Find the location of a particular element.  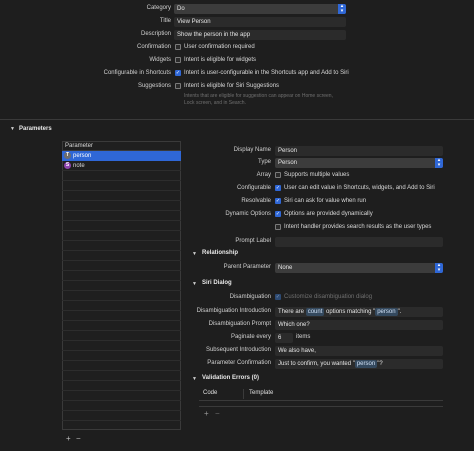

disambiguation-text: Customize disambiguation dialog is located at coordinates (328, 297).